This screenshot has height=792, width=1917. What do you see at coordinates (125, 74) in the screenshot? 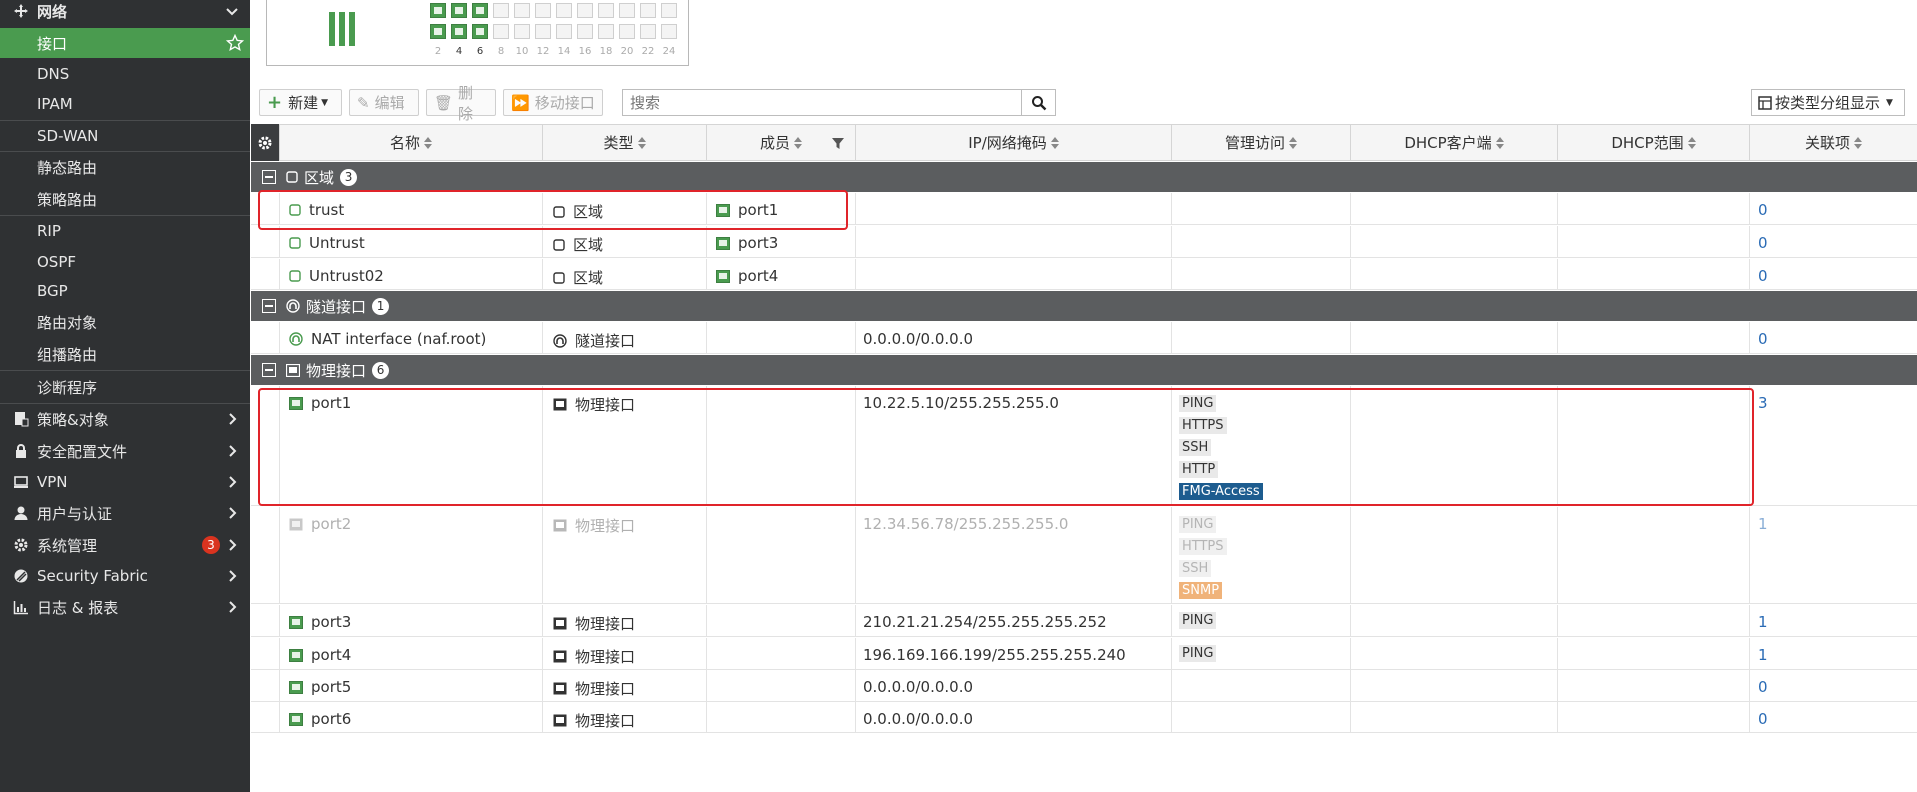
I see `sidebar-item-dns: DNS` at bounding box center [125, 74].